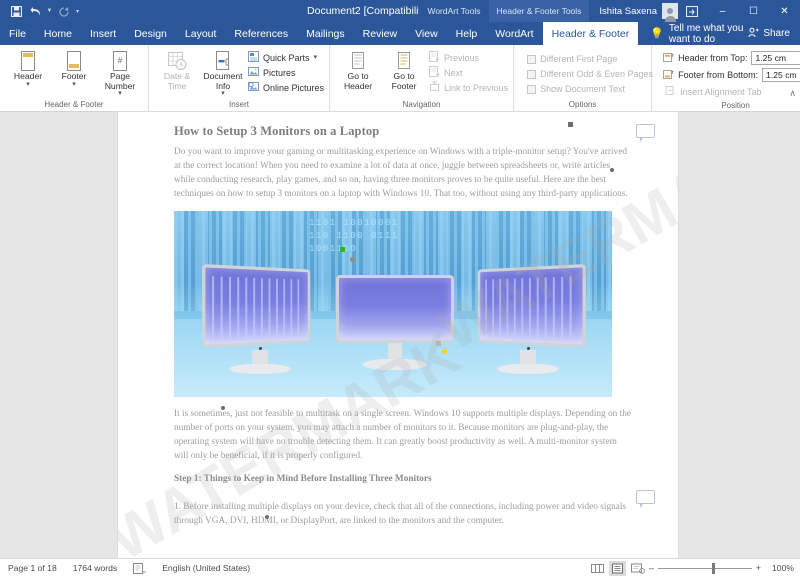 This screenshot has height=577, width=800. Describe the element at coordinates (434, 57) in the screenshot. I see `previous-icon` at that location.